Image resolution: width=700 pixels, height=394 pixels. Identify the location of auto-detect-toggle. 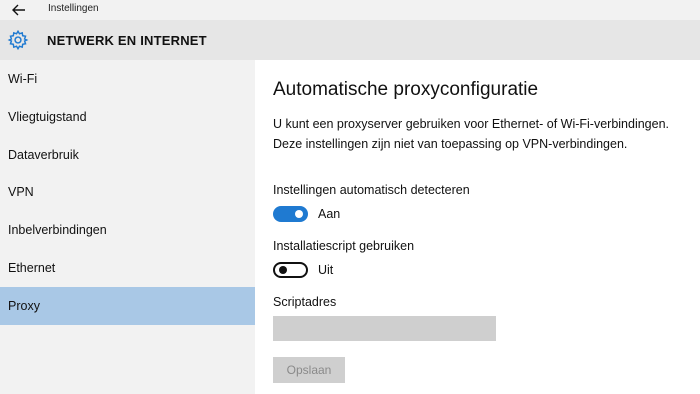
(290, 214).